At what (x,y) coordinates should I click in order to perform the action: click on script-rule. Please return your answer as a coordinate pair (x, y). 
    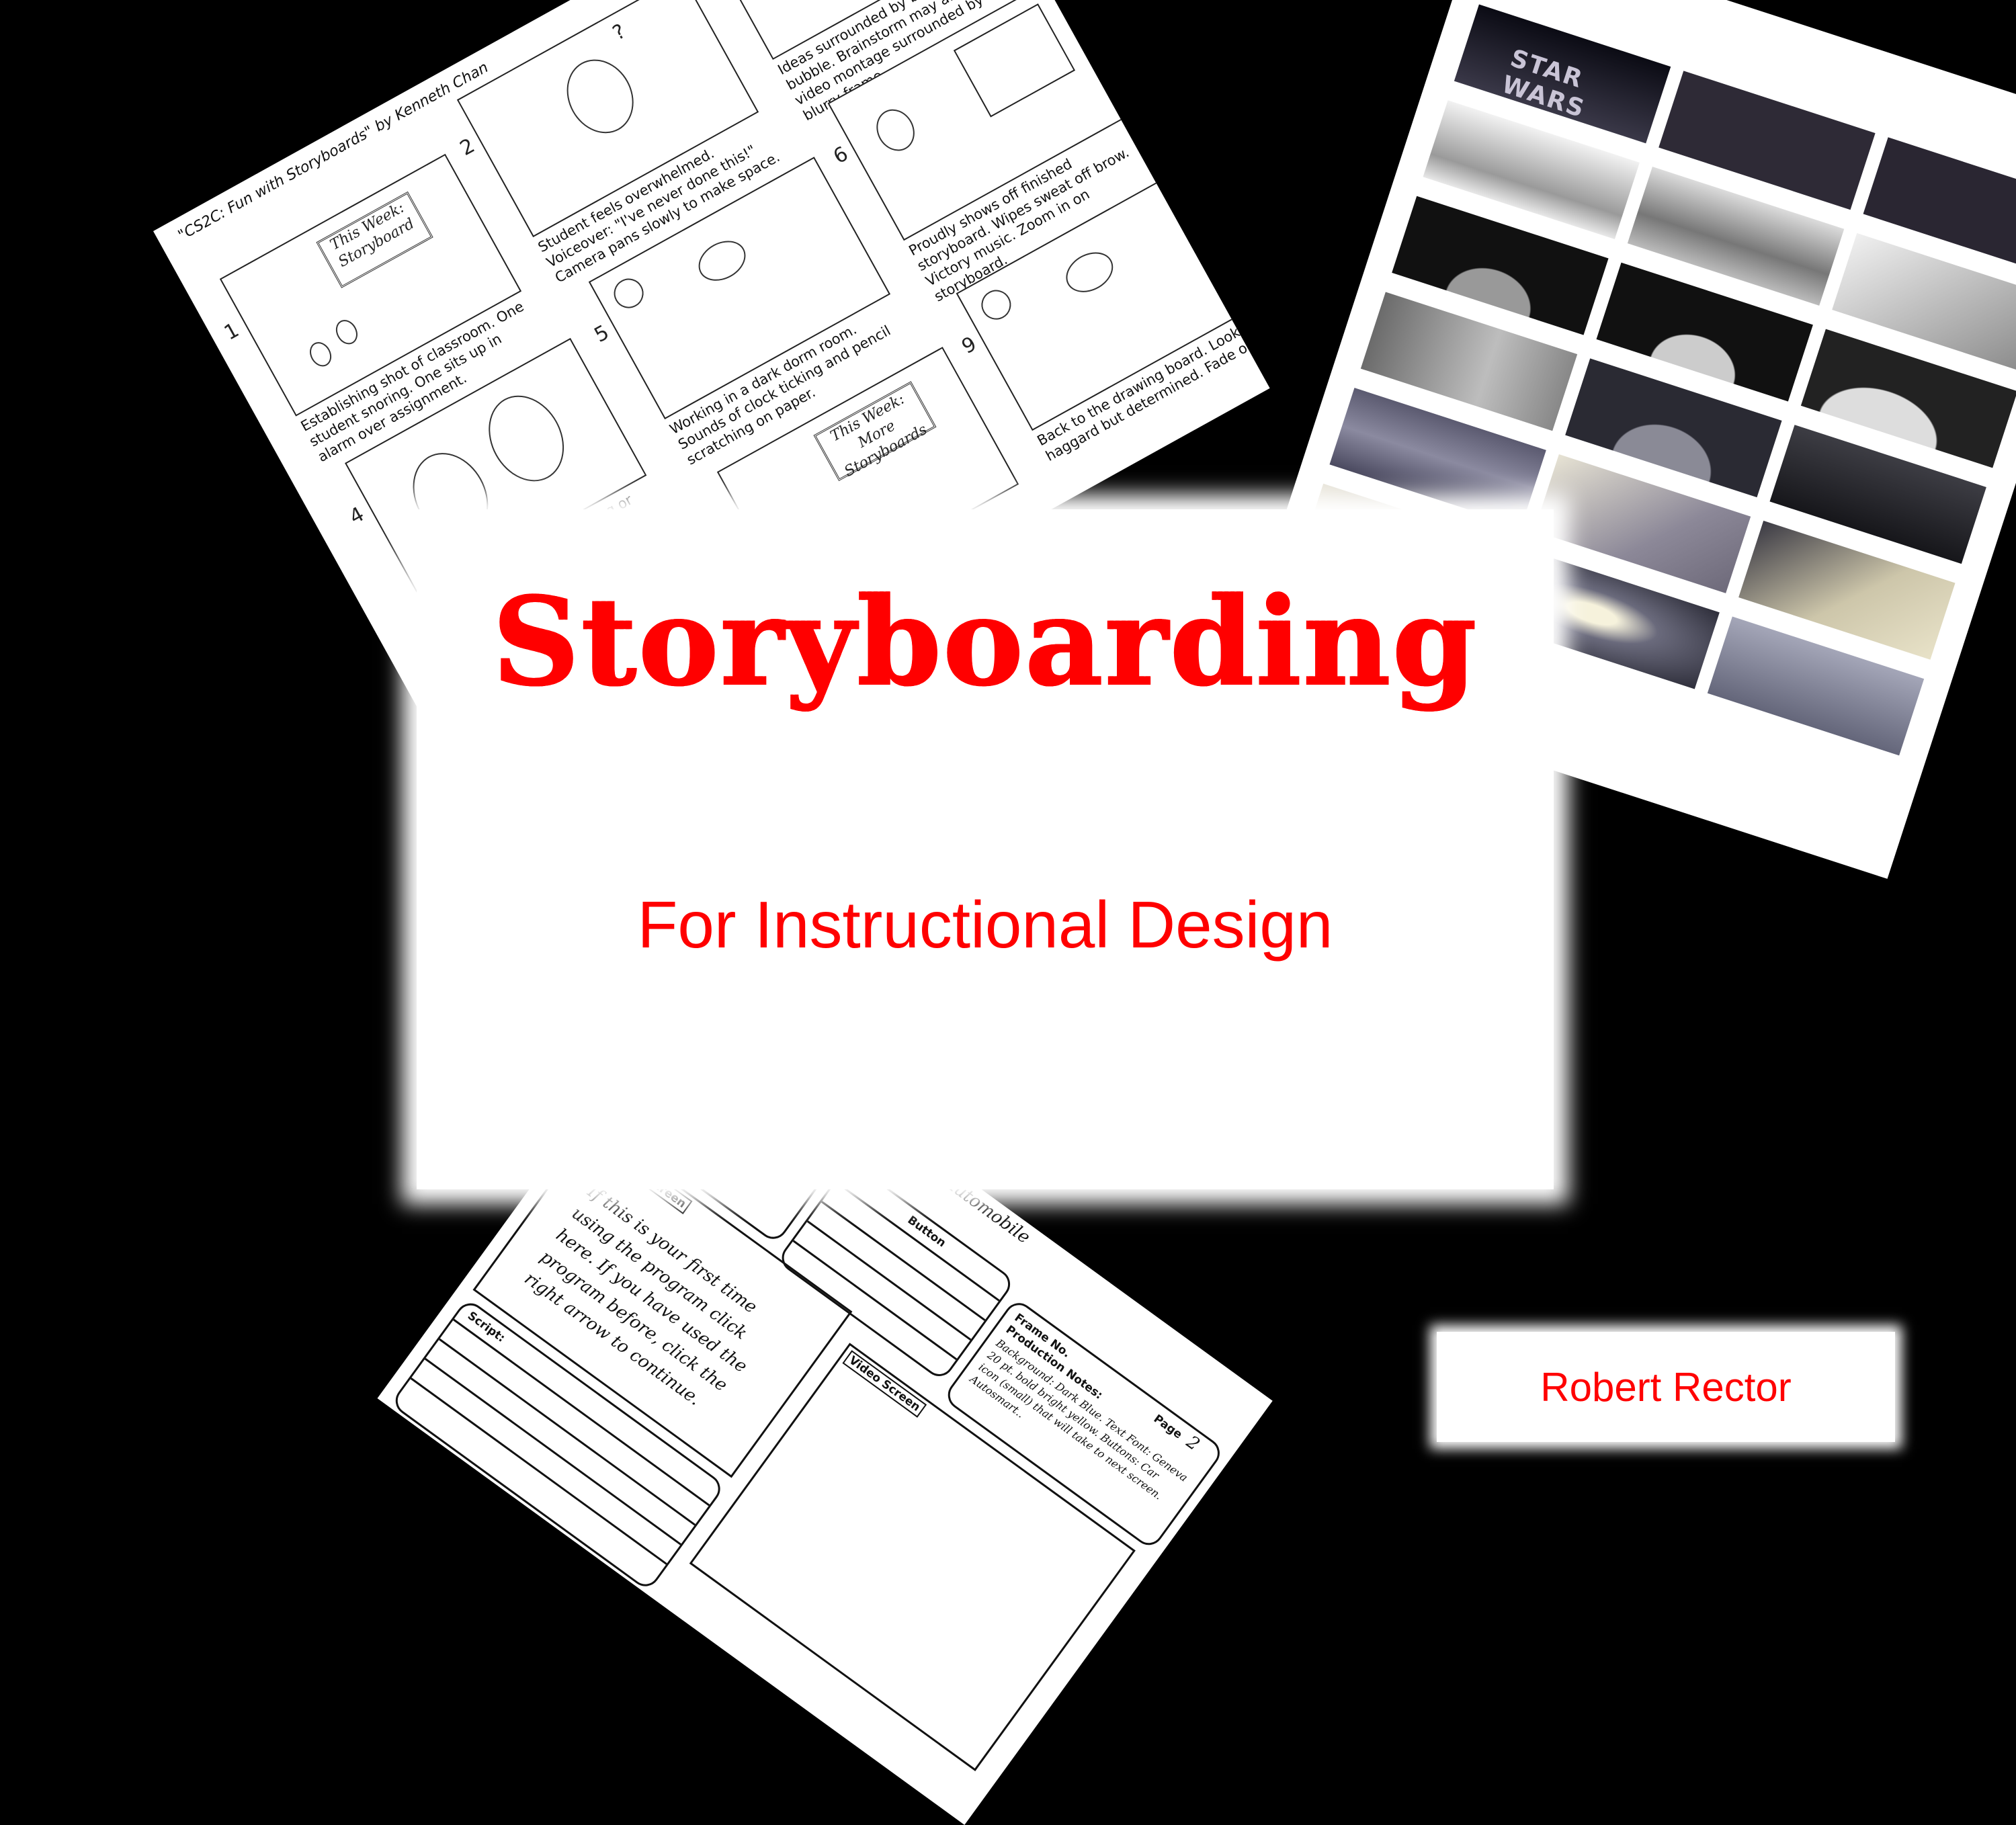
    Looking at the image, I should click on (539, 1471).